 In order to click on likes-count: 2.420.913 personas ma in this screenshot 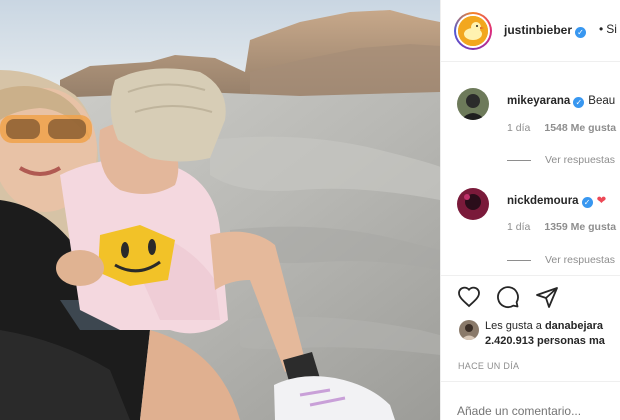, I will do `click(545, 341)`.